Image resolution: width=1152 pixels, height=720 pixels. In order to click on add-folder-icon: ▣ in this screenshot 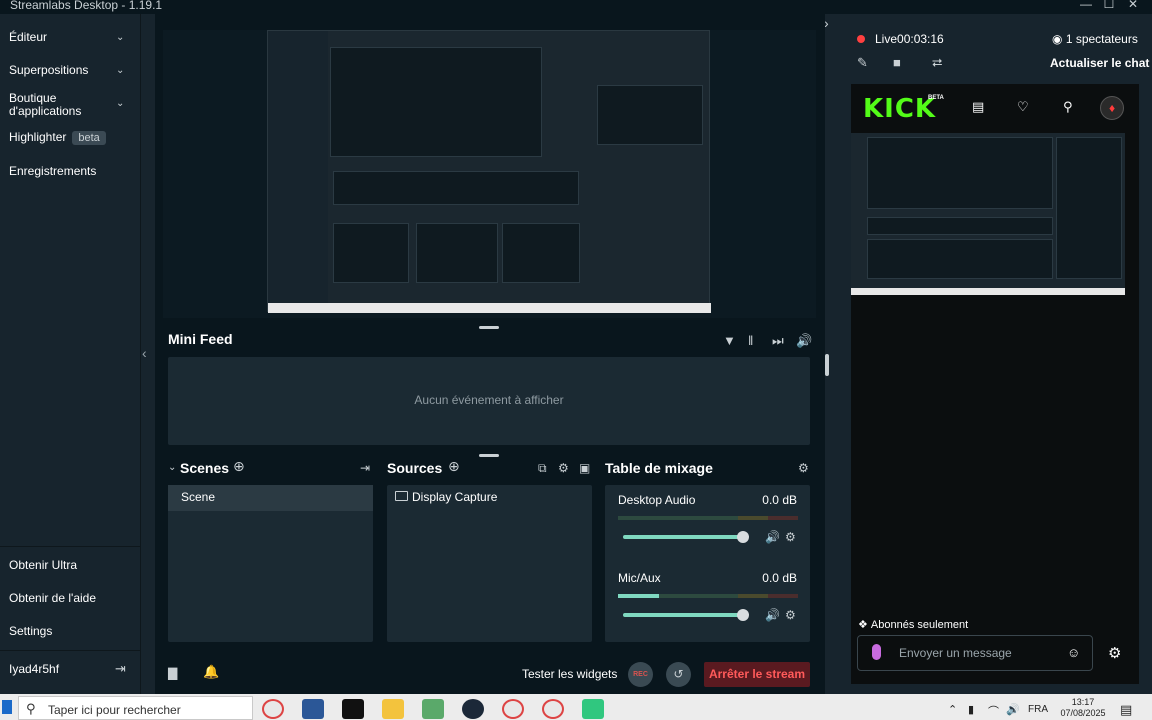, I will do `click(584, 468)`.